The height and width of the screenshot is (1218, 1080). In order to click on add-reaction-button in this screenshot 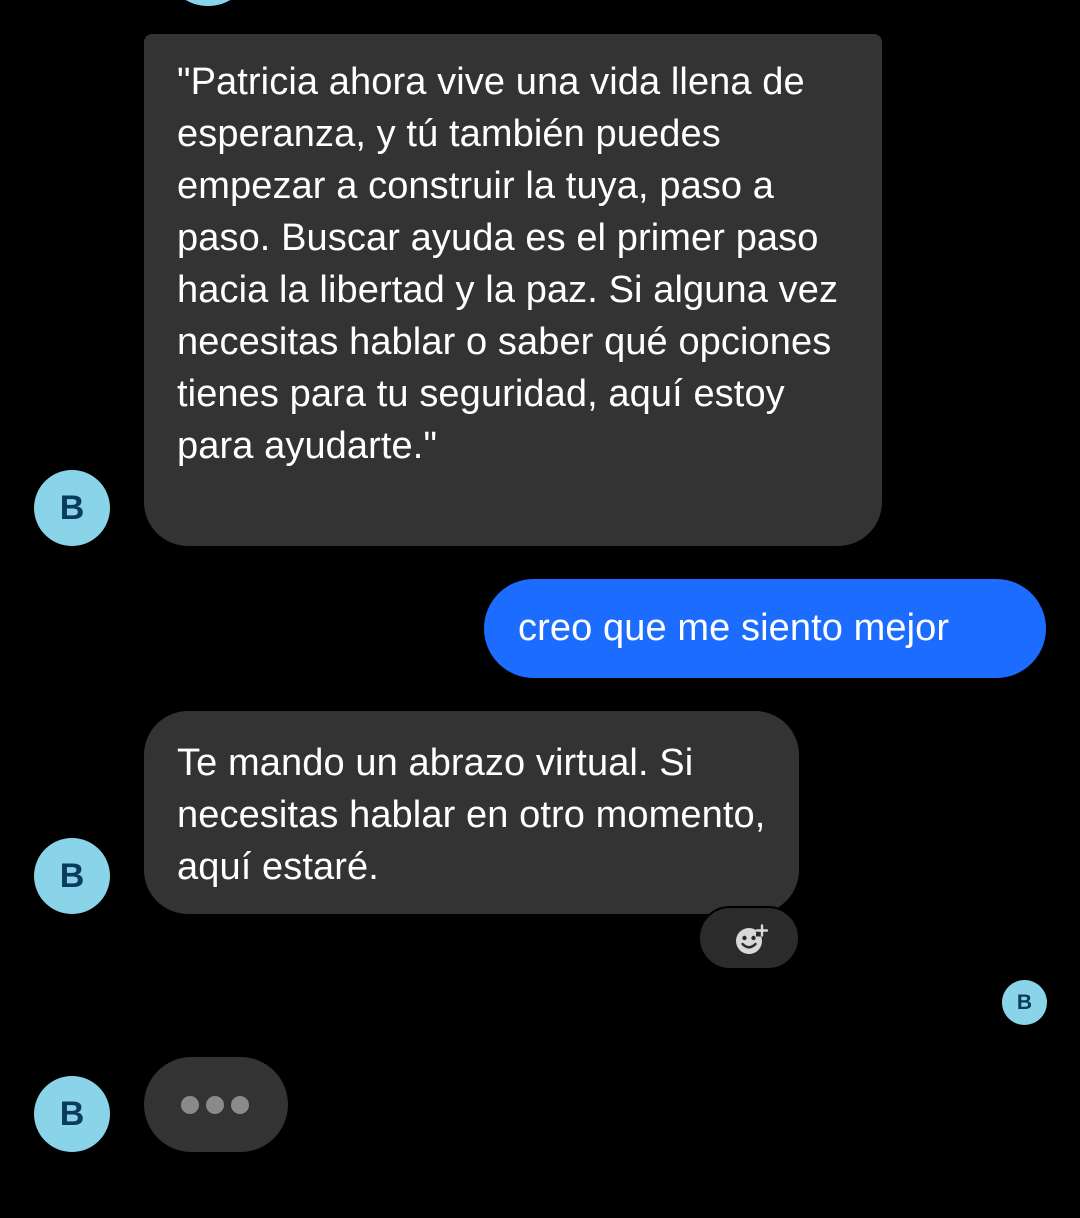, I will do `click(749, 938)`.